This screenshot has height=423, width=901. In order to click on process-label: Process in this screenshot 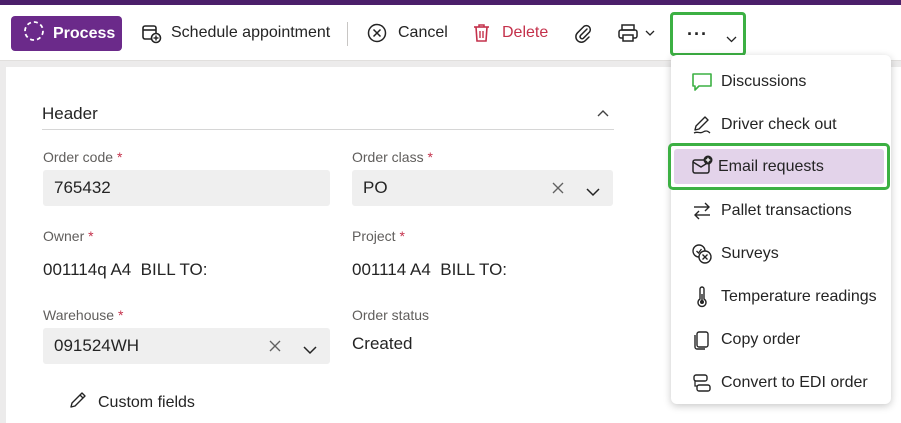, I will do `click(84, 33)`.